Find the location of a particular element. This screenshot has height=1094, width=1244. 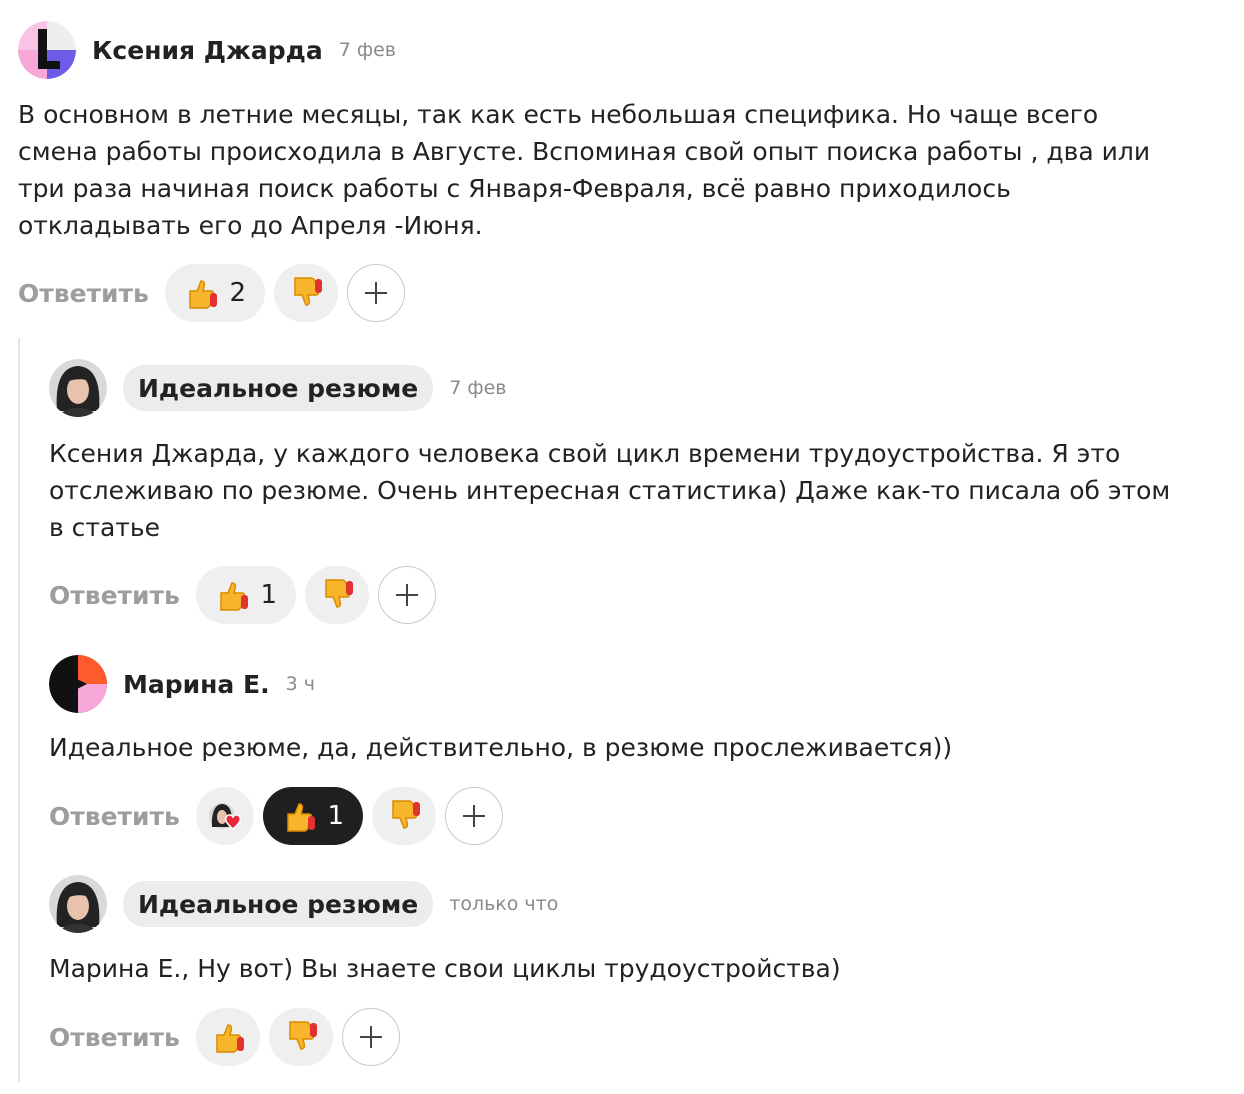

author-name: Марина Е. is located at coordinates (196, 684).